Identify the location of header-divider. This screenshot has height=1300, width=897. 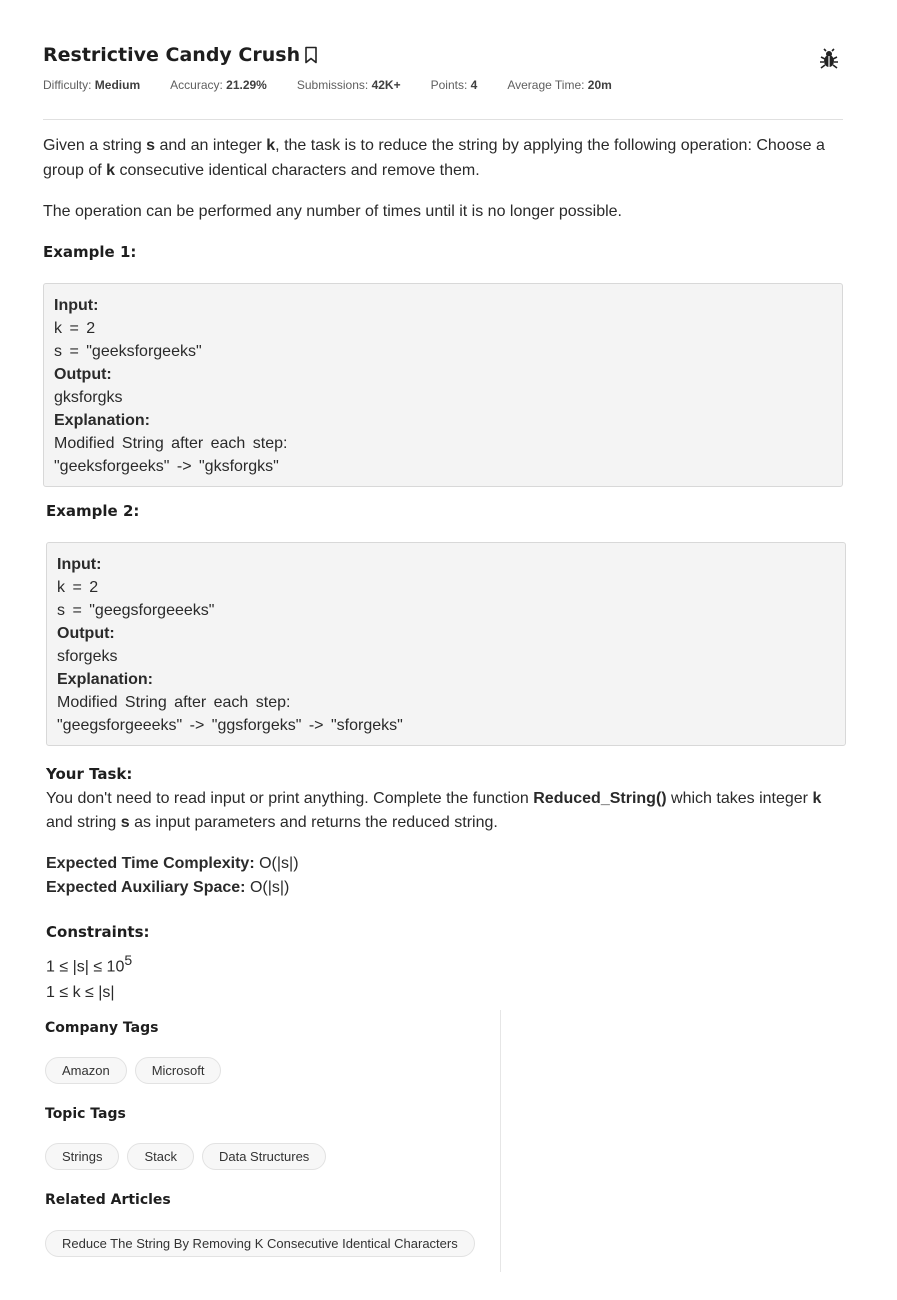
(443, 119).